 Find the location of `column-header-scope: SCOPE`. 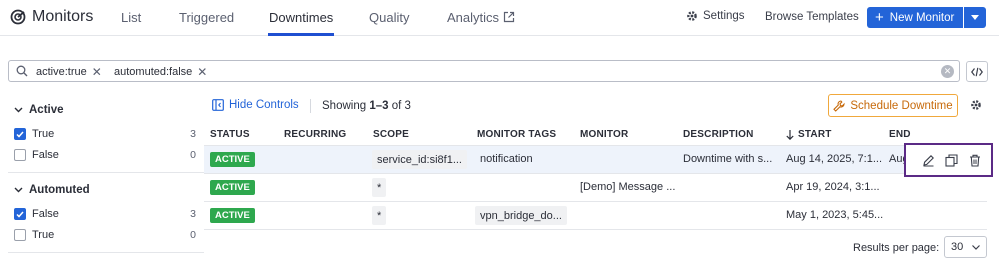

column-header-scope: SCOPE is located at coordinates (391, 134).